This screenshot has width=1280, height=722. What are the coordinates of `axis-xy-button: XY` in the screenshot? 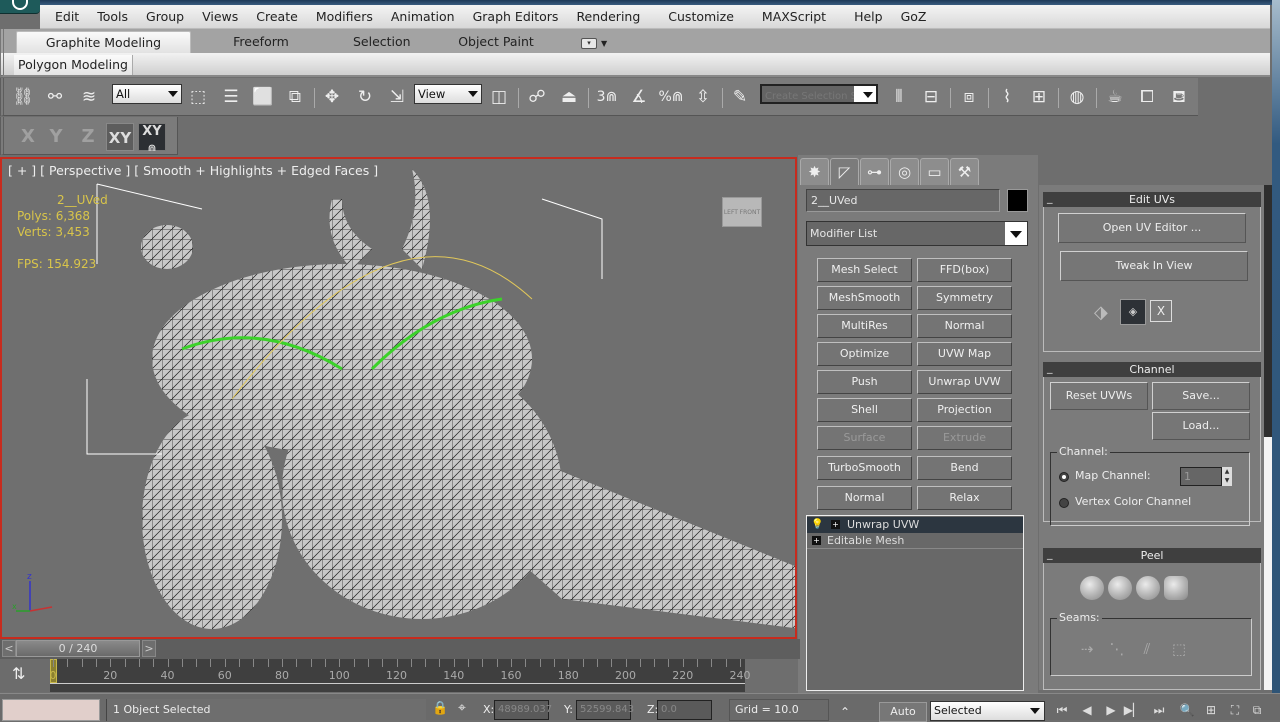 It's located at (120, 137).